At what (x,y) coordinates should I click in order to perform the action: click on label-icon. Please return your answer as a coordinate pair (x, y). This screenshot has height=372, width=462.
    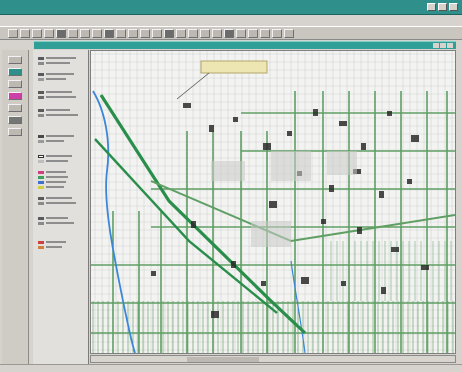
    Looking at the image, I should click on (265, 33).